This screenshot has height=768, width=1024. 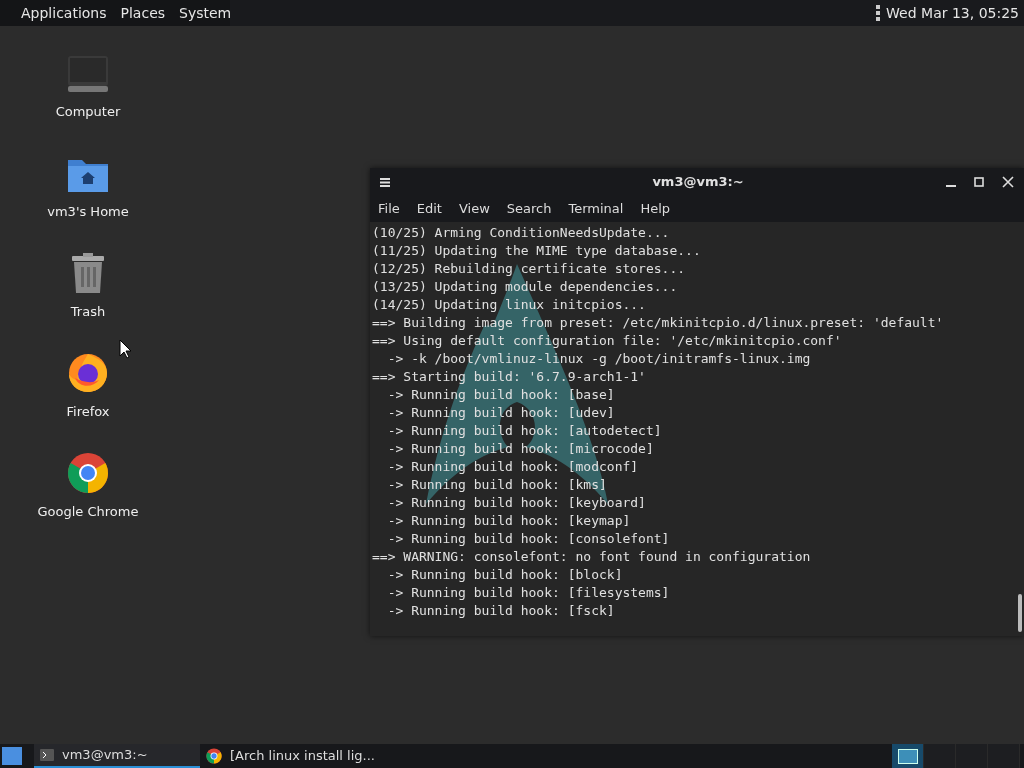 I want to click on menu-item: Edit, so click(x=429, y=209).